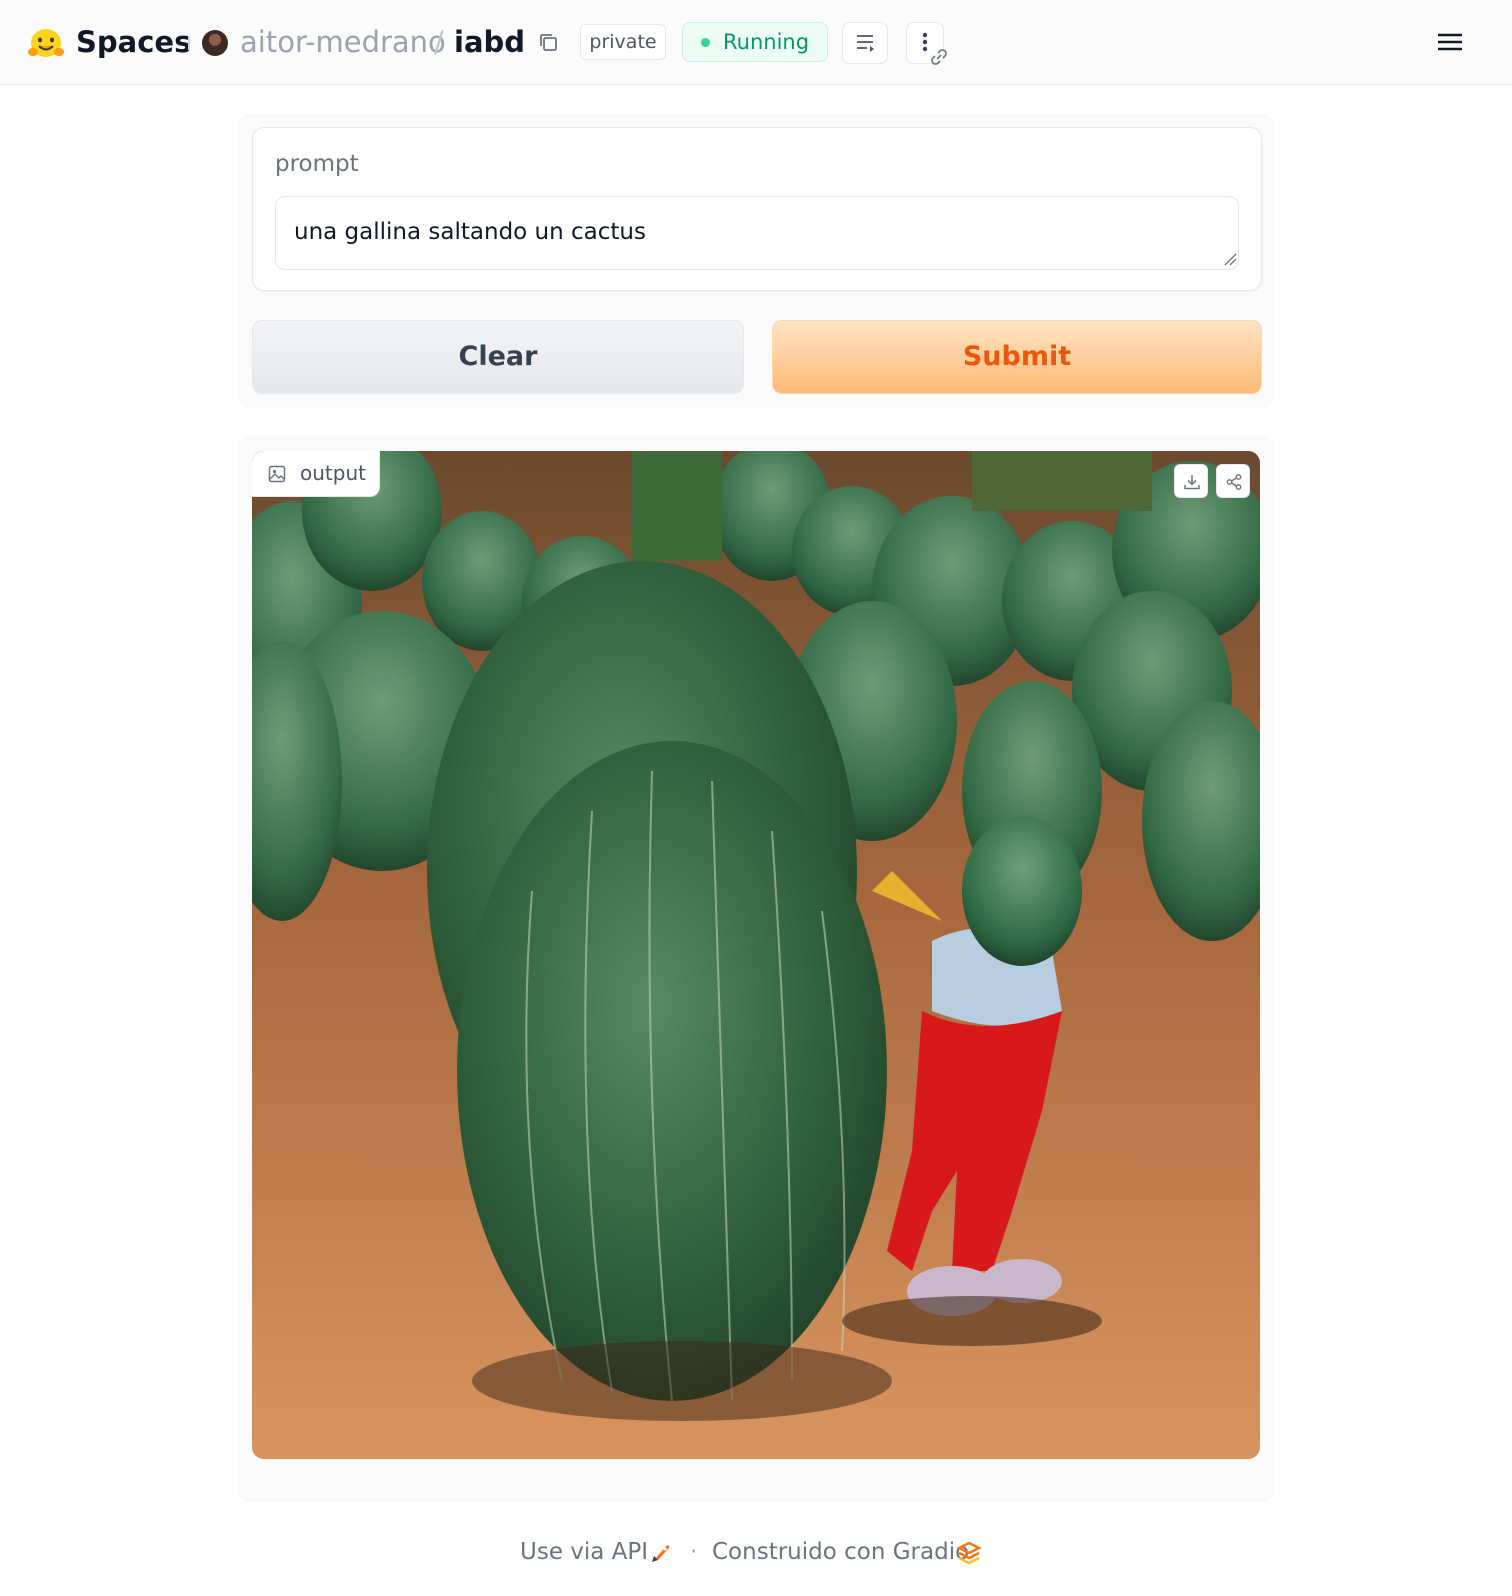 The width and height of the screenshot is (1512, 1596). I want to click on output-label-tag: output, so click(316, 474).